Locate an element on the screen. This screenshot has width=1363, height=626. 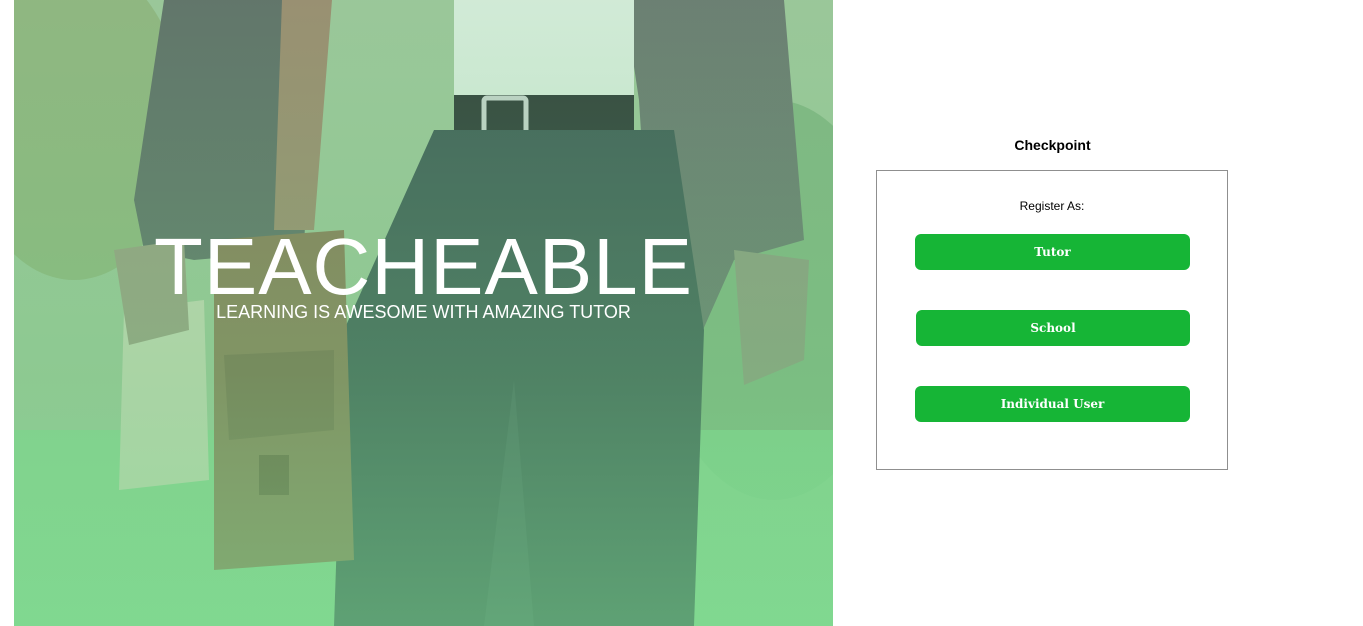
hero-subtitle: LEARNING IS AWESOME WITH AMAZING TUTOR is located at coordinates (423, 312).